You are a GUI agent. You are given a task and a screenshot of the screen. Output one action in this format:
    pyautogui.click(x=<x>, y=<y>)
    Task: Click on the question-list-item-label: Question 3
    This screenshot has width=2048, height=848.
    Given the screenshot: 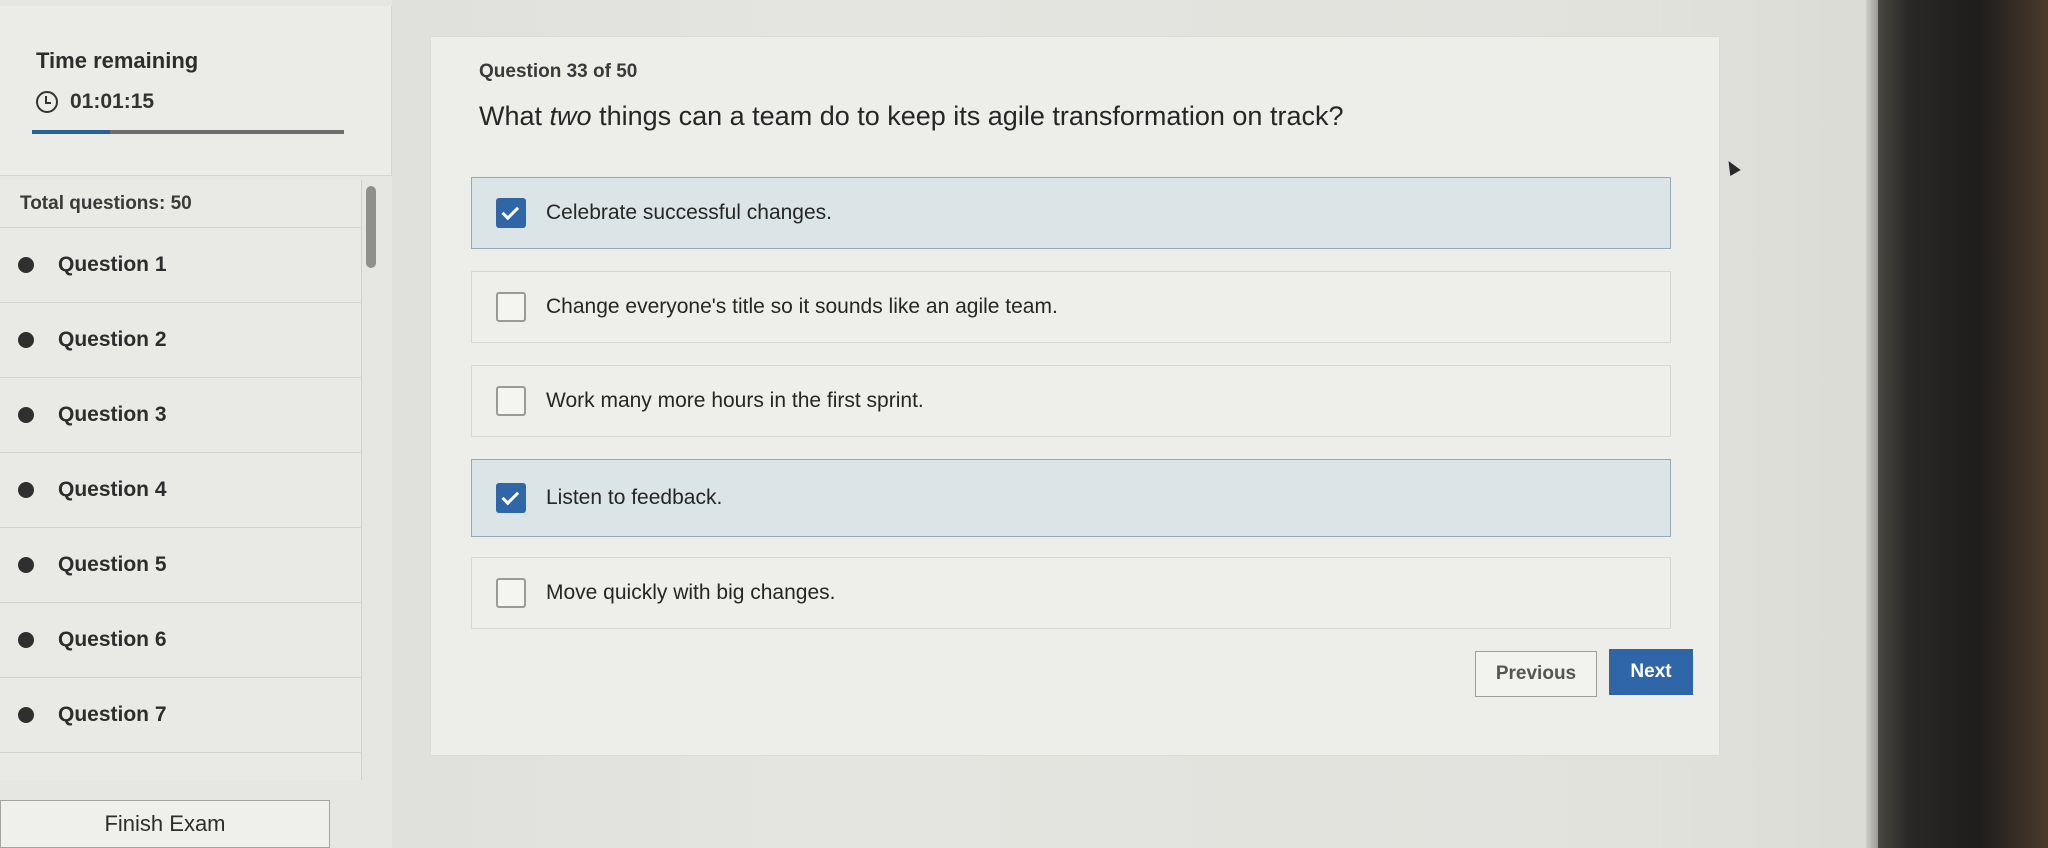 What is the action you would take?
    pyautogui.click(x=112, y=414)
    